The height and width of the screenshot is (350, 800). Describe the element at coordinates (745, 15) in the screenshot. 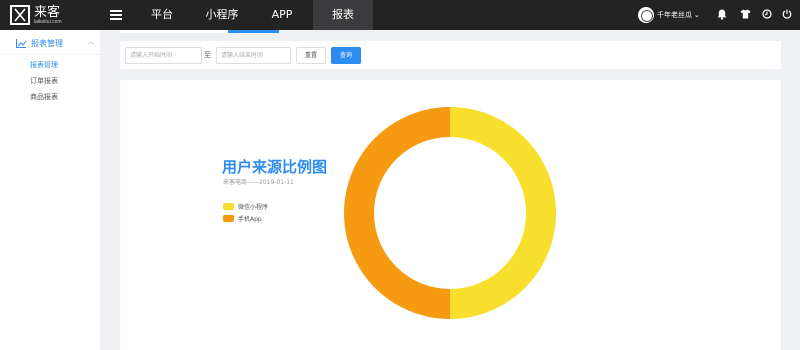

I see `shirt-icon` at that location.